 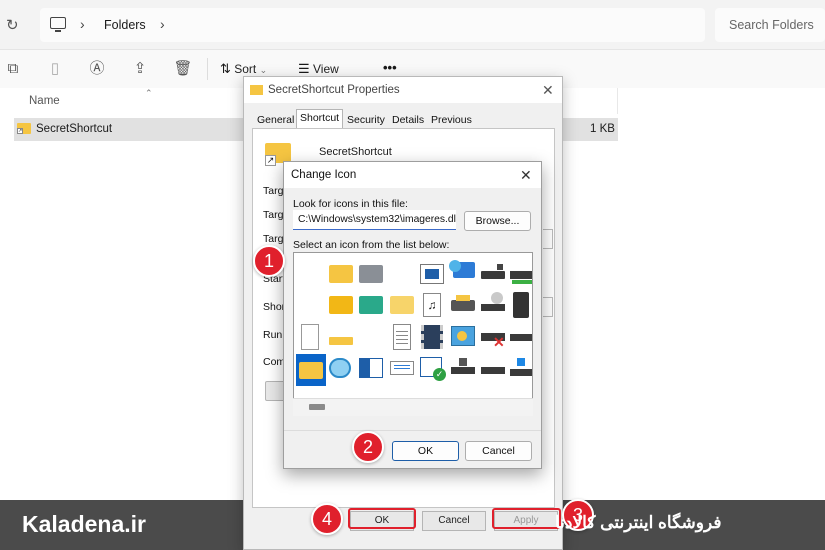 I want to click on picture-icon, so click(x=432, y=274).